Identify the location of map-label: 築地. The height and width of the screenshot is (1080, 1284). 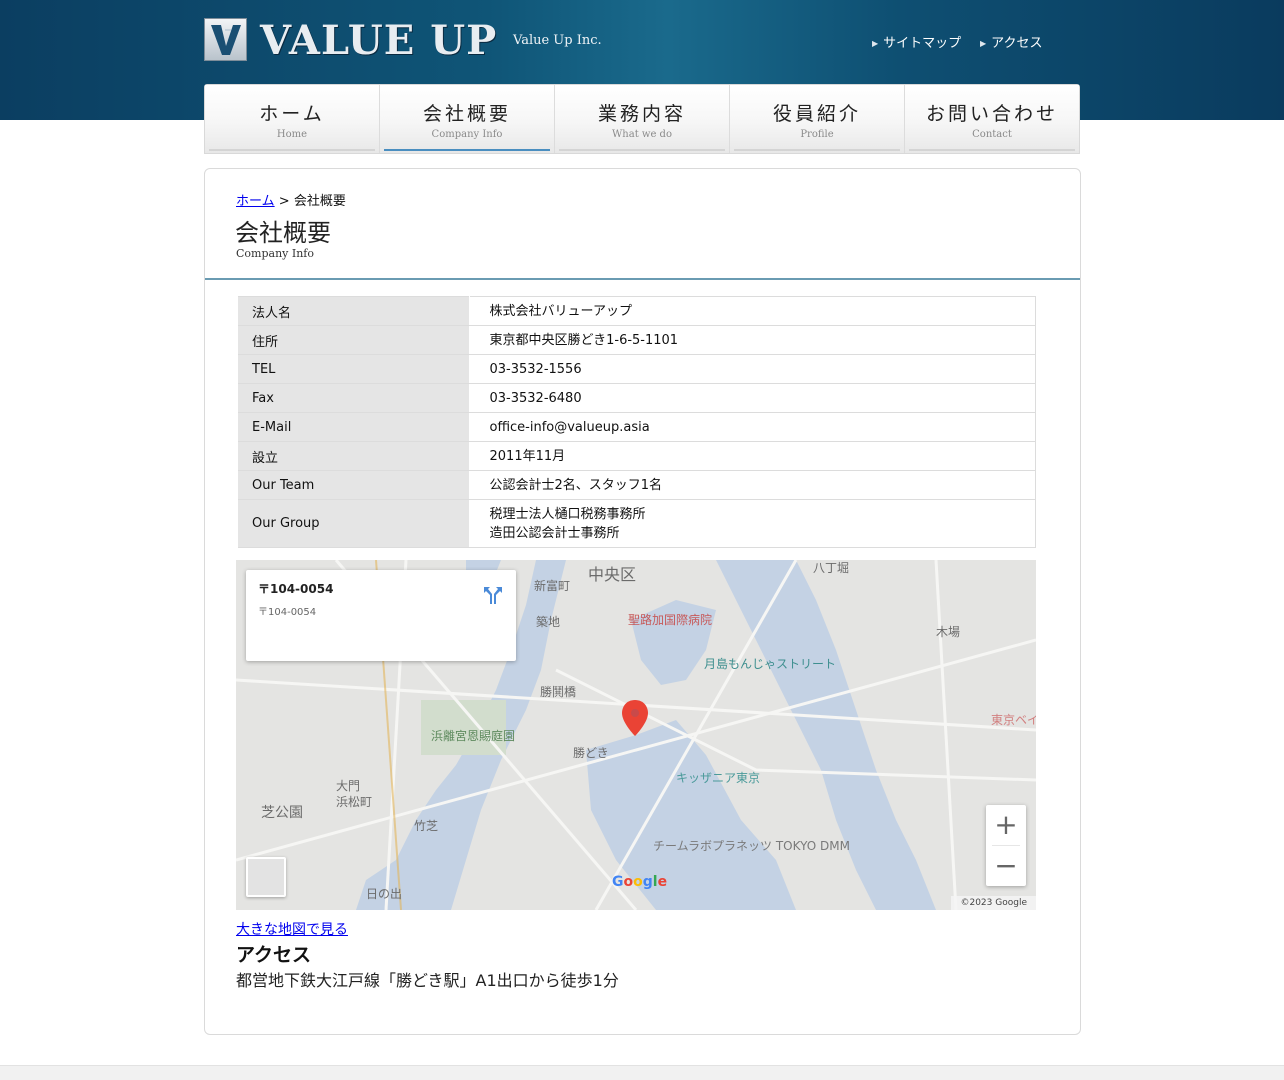
(548, 621).